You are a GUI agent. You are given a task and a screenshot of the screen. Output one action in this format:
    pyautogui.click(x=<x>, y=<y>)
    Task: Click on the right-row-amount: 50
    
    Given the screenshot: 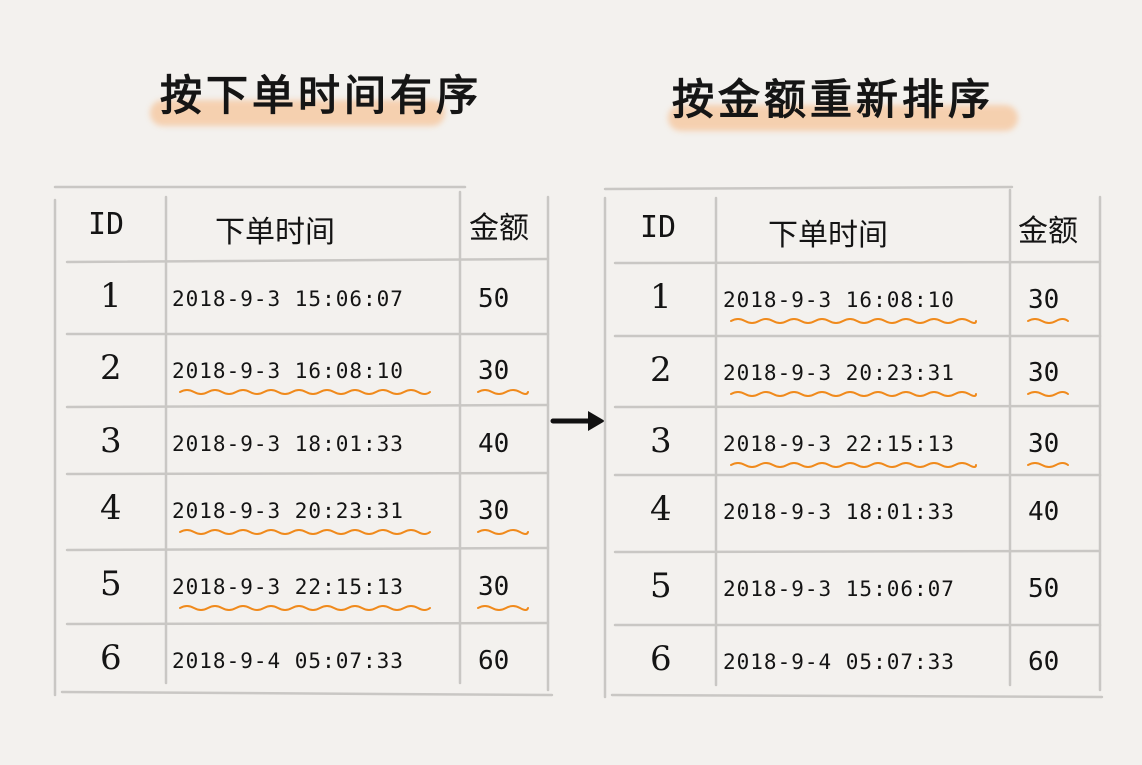 What is the action you would take?
    pyautogui.click(x=1044, y=589)
    